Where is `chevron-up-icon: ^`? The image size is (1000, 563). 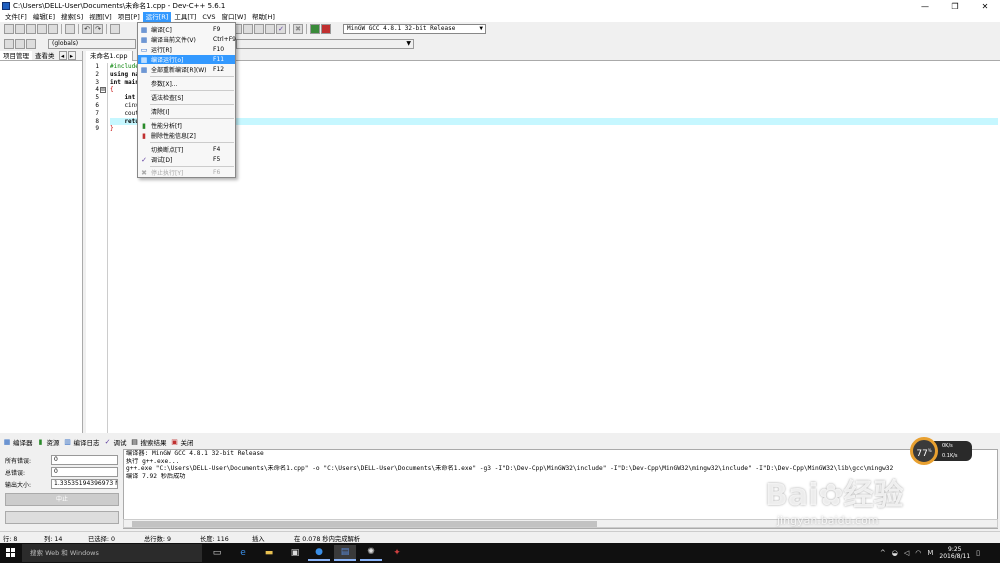 chevron-up-icon: ^ is located at coordinates (883, 553).